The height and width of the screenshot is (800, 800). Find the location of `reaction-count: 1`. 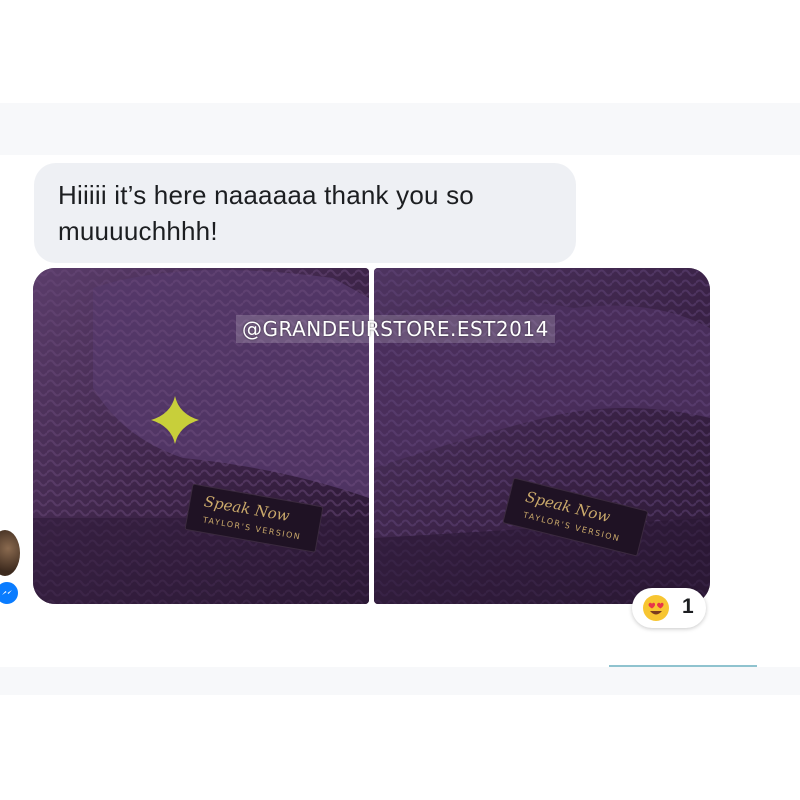

reaction-count: 1 is located at coordinates (688, 606).